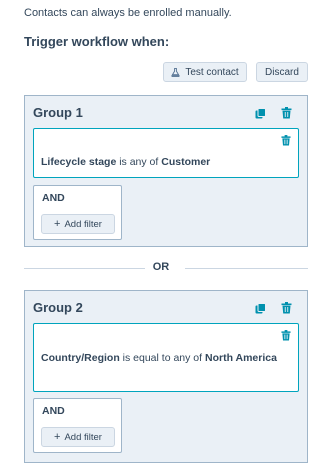 The height and width of the screenshot is (472, 322). Describe the element at coordinates (58, 307) in the screenshot. I see `group-title: Group 2` at that location.